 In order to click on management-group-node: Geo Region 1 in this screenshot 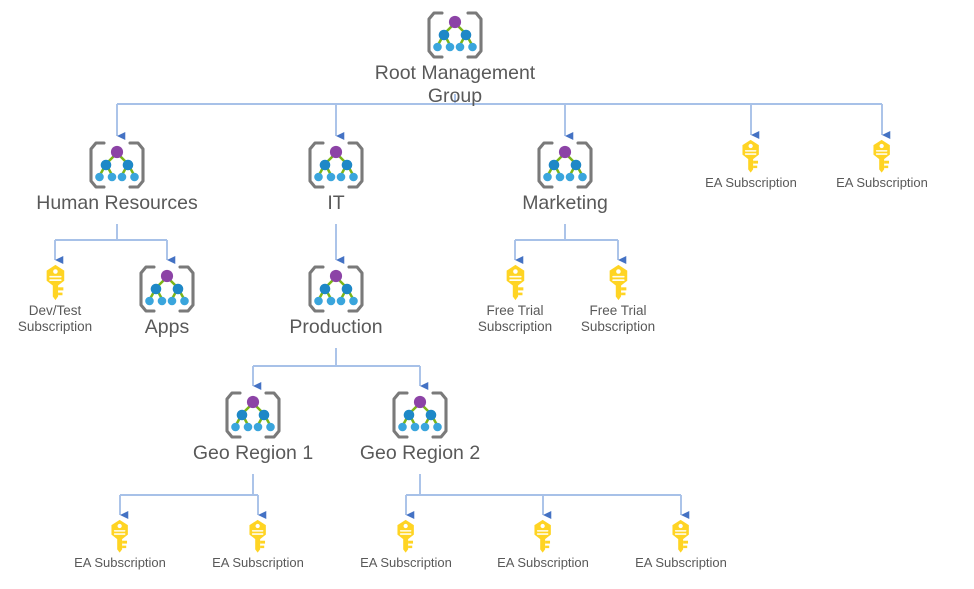, I will do `click(253, 427)`.